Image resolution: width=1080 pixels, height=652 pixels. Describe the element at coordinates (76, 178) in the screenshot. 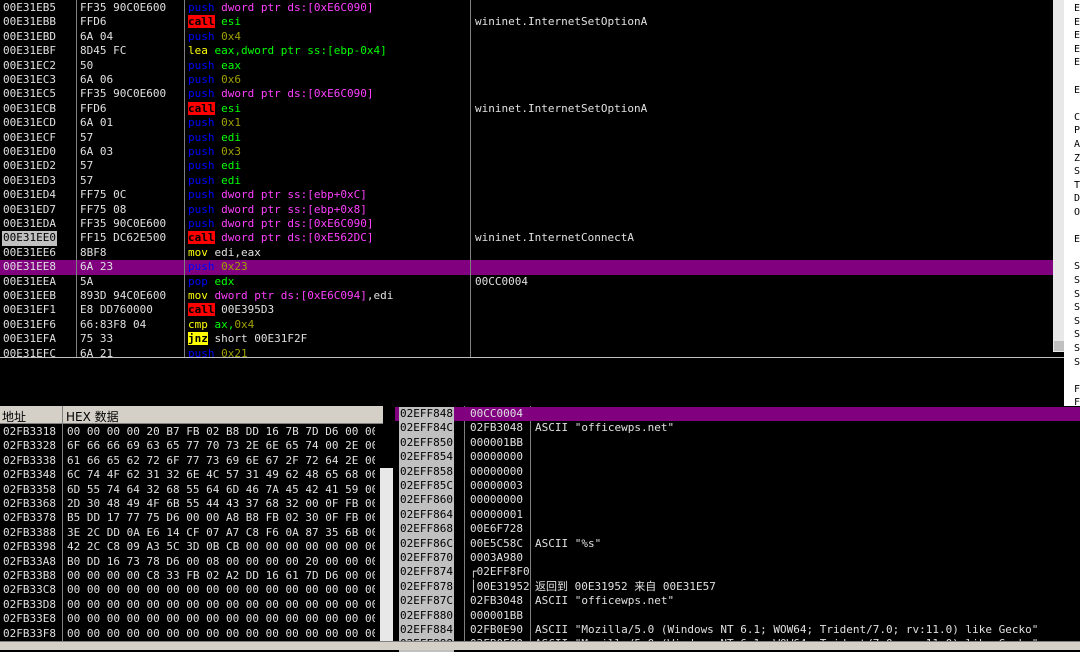

I see `cpu-col-divider` at that location.